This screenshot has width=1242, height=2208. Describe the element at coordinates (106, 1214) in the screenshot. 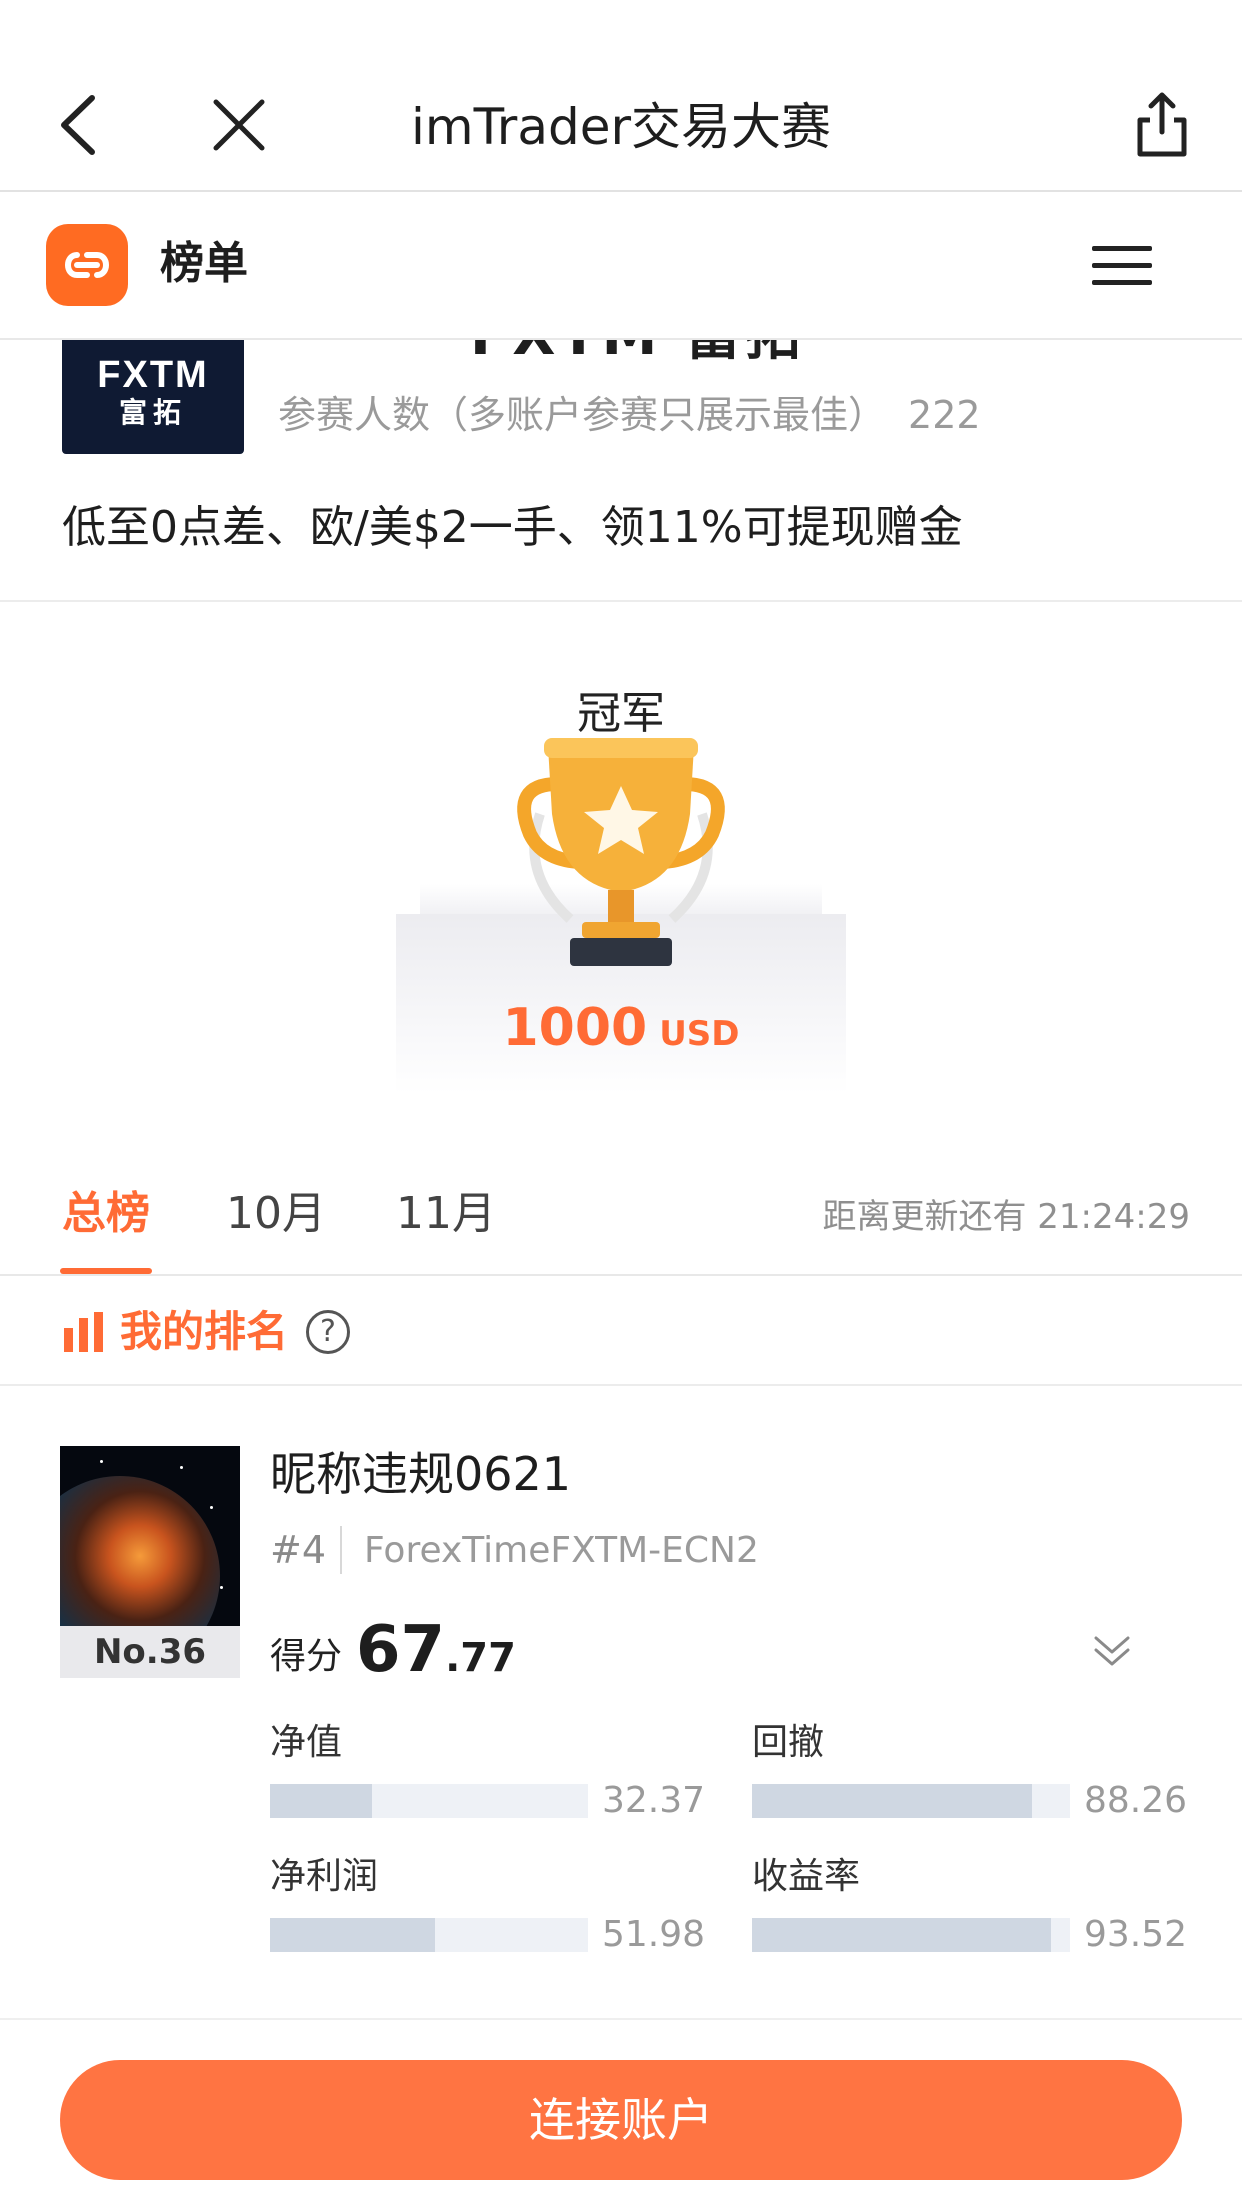

I see `tab-overall: 总榜` at that location.